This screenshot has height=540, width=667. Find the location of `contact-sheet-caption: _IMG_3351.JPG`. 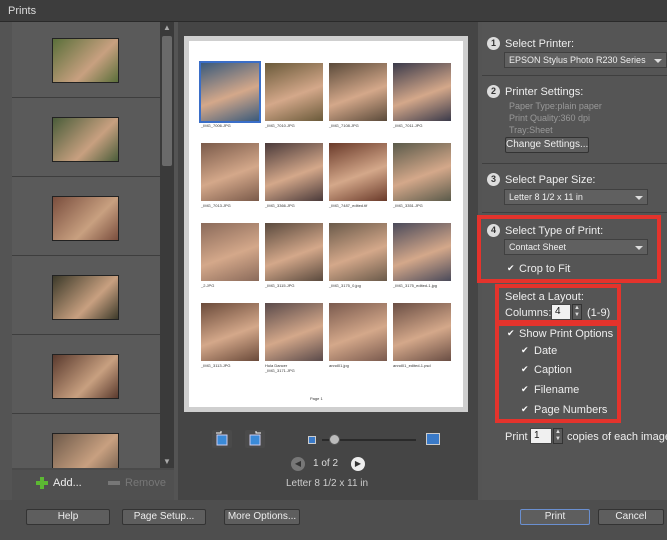

contact-sheet-caption: _IMG_3351.JPG is located at coordinates (408, 205).